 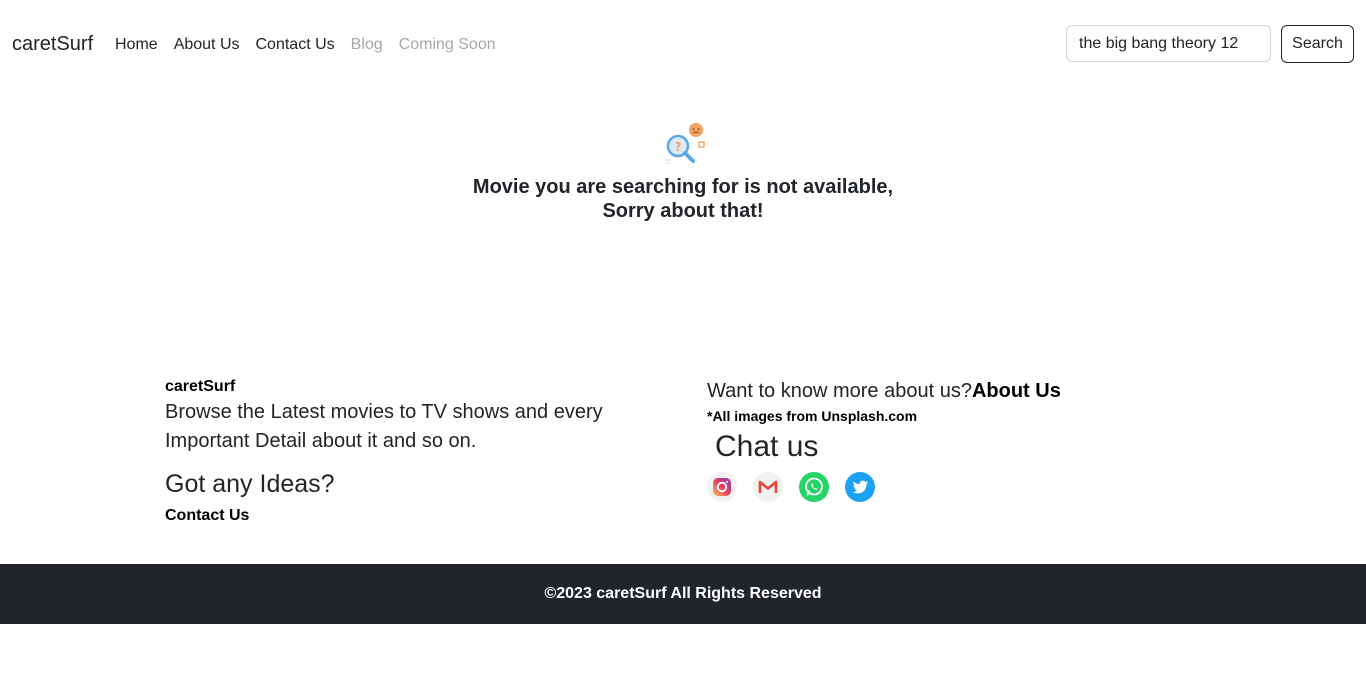 I want to click on nav-home: Home, so click(x=136, y=45).